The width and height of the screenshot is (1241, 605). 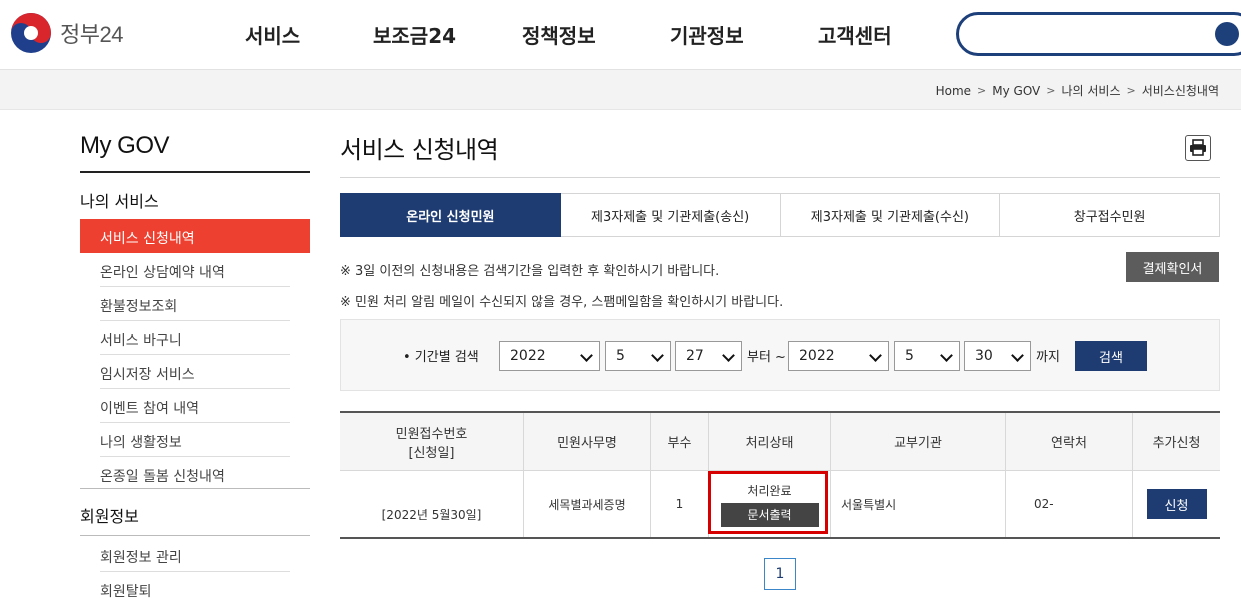 I want to click on payment-receipt-button: 결제확인서, so click(x=1172, y=267).